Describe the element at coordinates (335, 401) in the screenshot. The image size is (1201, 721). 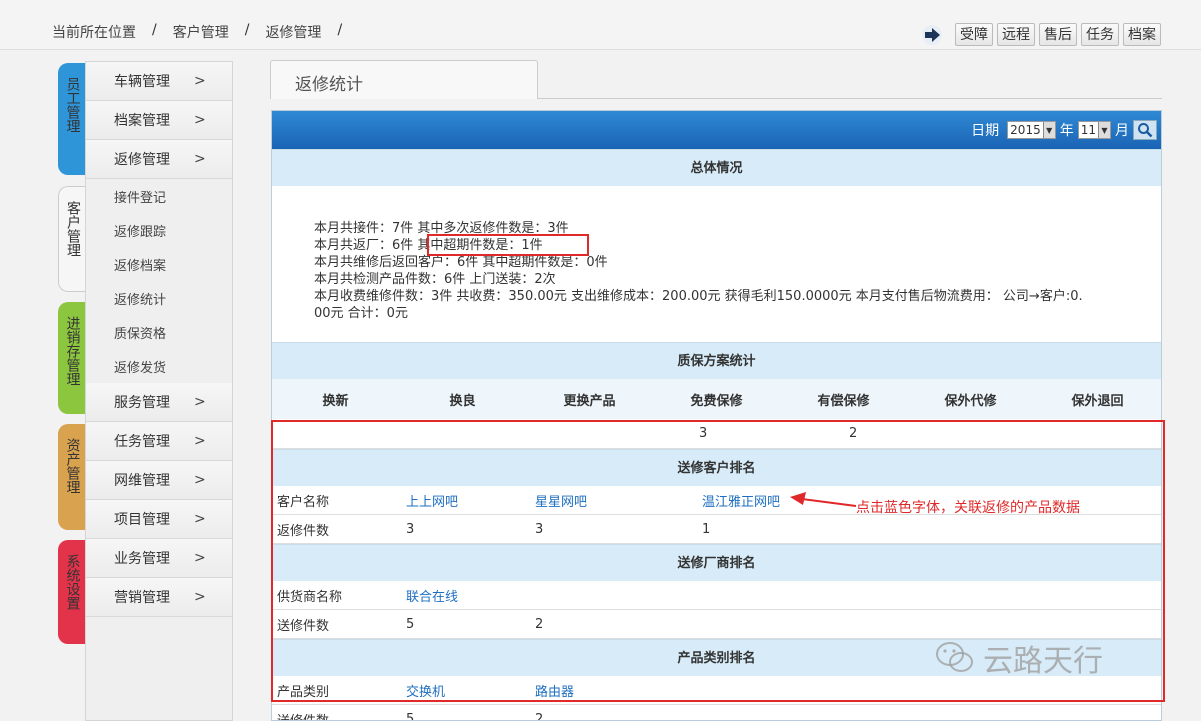
I see `col-header: 换新` at that location.